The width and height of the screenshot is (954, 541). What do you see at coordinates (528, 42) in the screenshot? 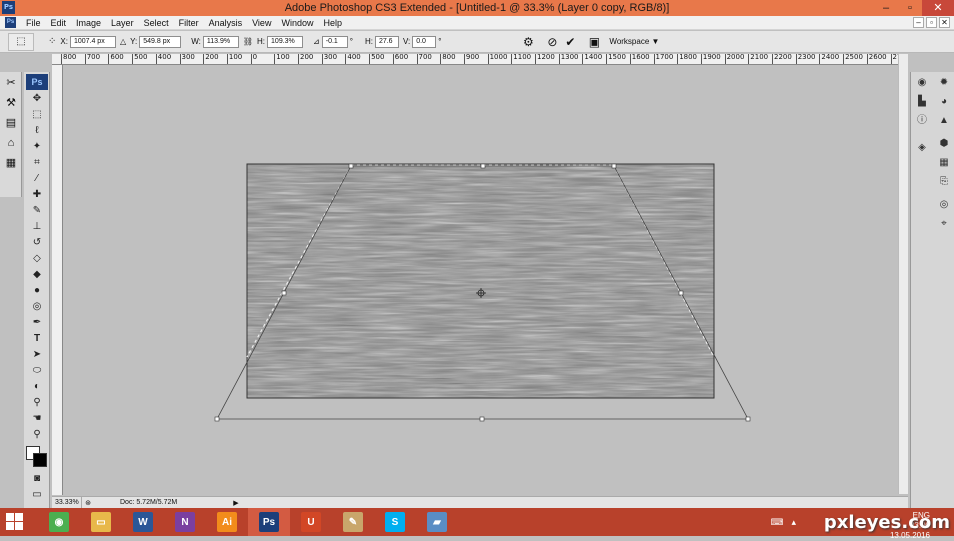
I see `warp-mode-icon: ⚙` at bounding box center [528, 42].